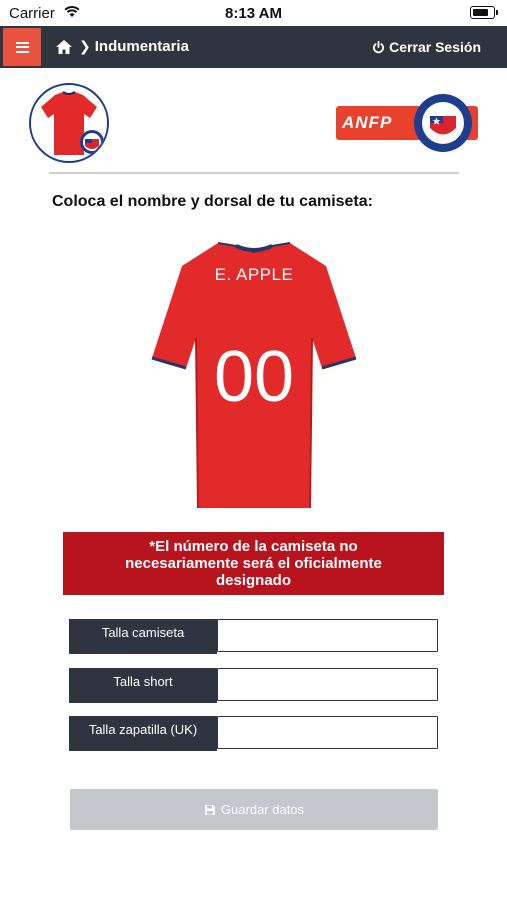 This screenshot has height=900, width=507. Describe the element at coordinates (327, 732) in the screenshot. I see `shoe-size-input` at that location.